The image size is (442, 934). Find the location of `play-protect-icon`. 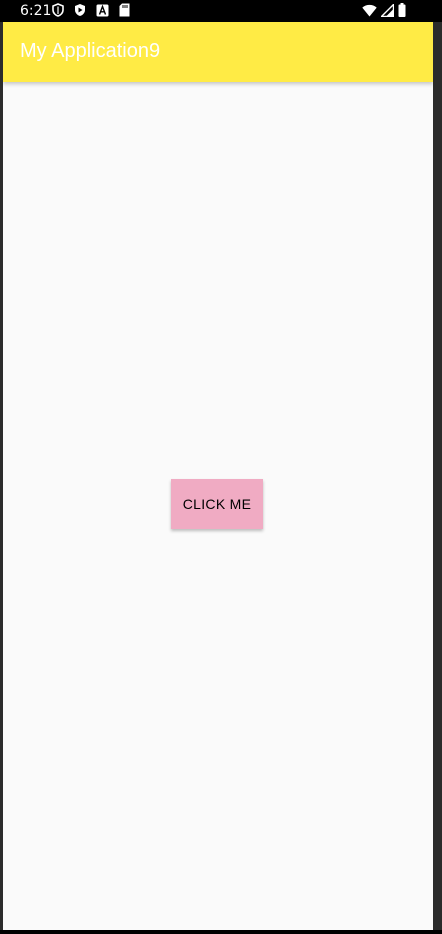

play-protect-icon is located at coordinates (80, 10).